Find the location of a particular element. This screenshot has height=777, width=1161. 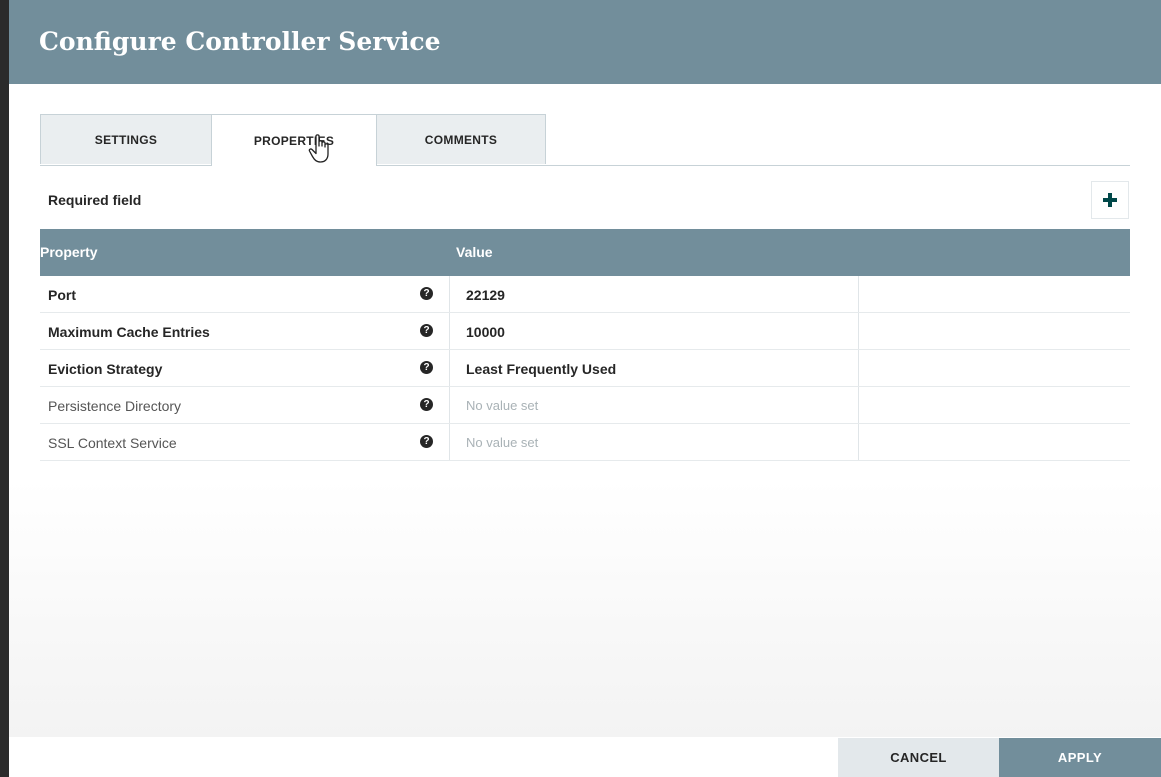

property-value: 10000 is located at coordinates (485, 332).